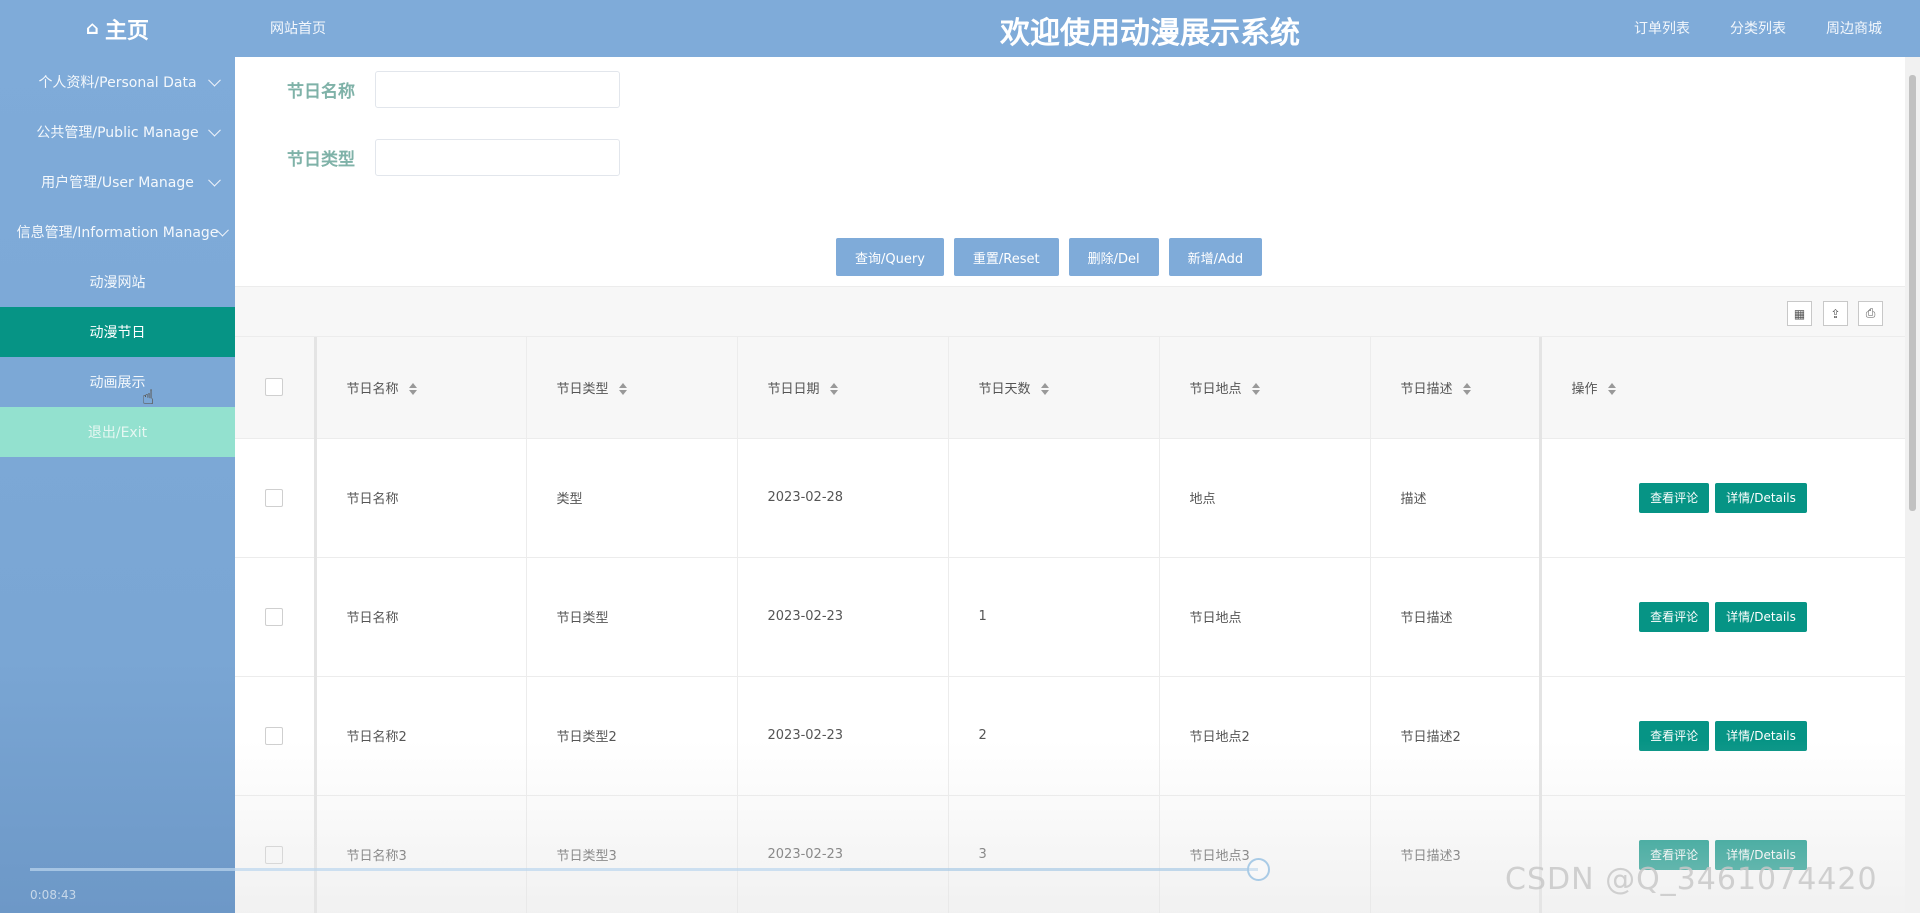 The height and width of the screenshot is (913, 1920). I want to click on sidebar-menu-public: 公共管理/Public Manage, so click(117, 132).